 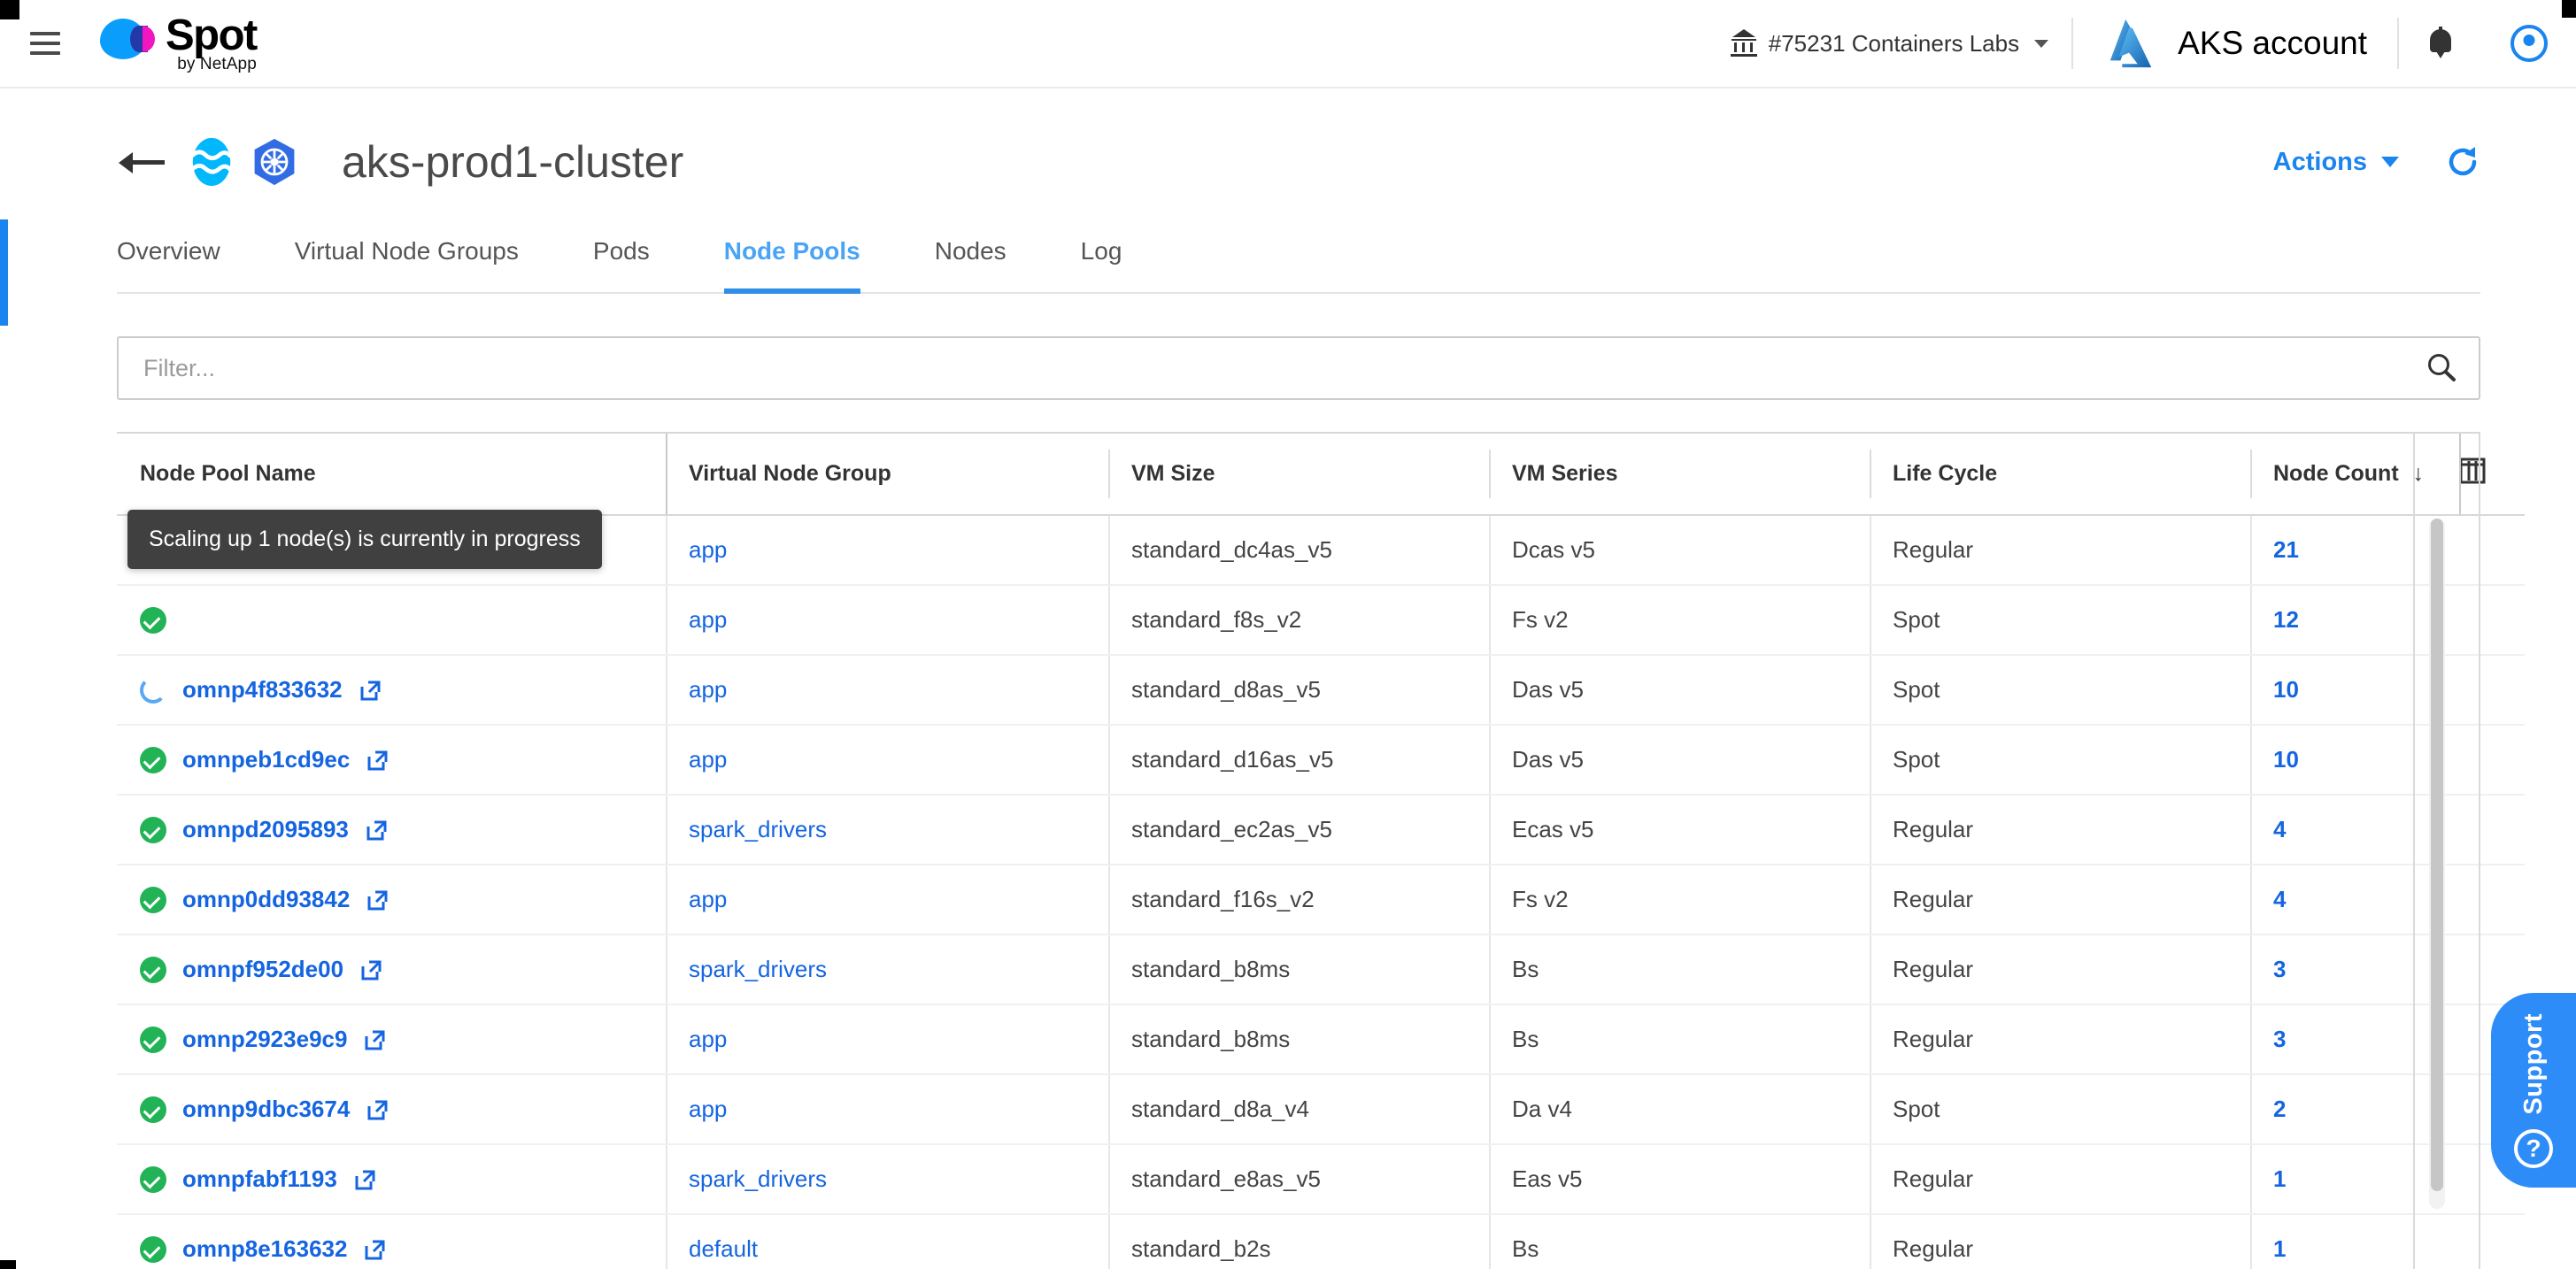 I want to click on hamburger-line, so click(x=45, y=44).